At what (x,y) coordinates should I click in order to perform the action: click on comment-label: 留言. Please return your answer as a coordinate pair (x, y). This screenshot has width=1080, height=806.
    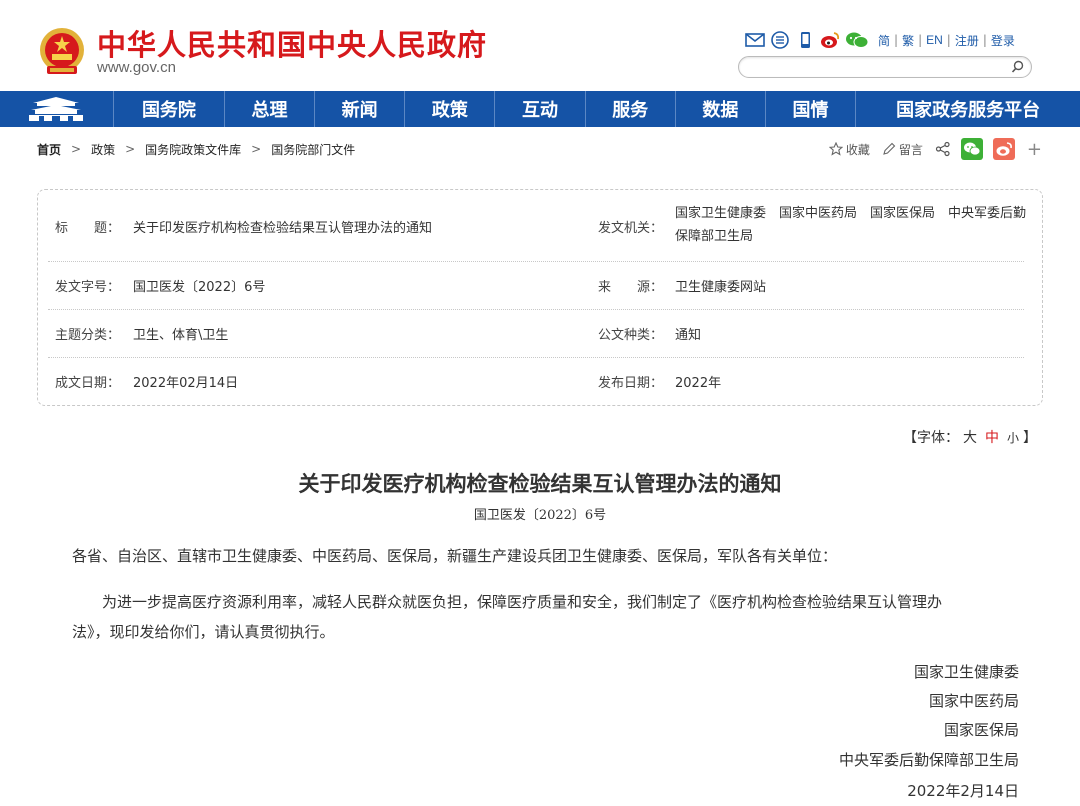
    Looking at the image, I should click on (910, 149).